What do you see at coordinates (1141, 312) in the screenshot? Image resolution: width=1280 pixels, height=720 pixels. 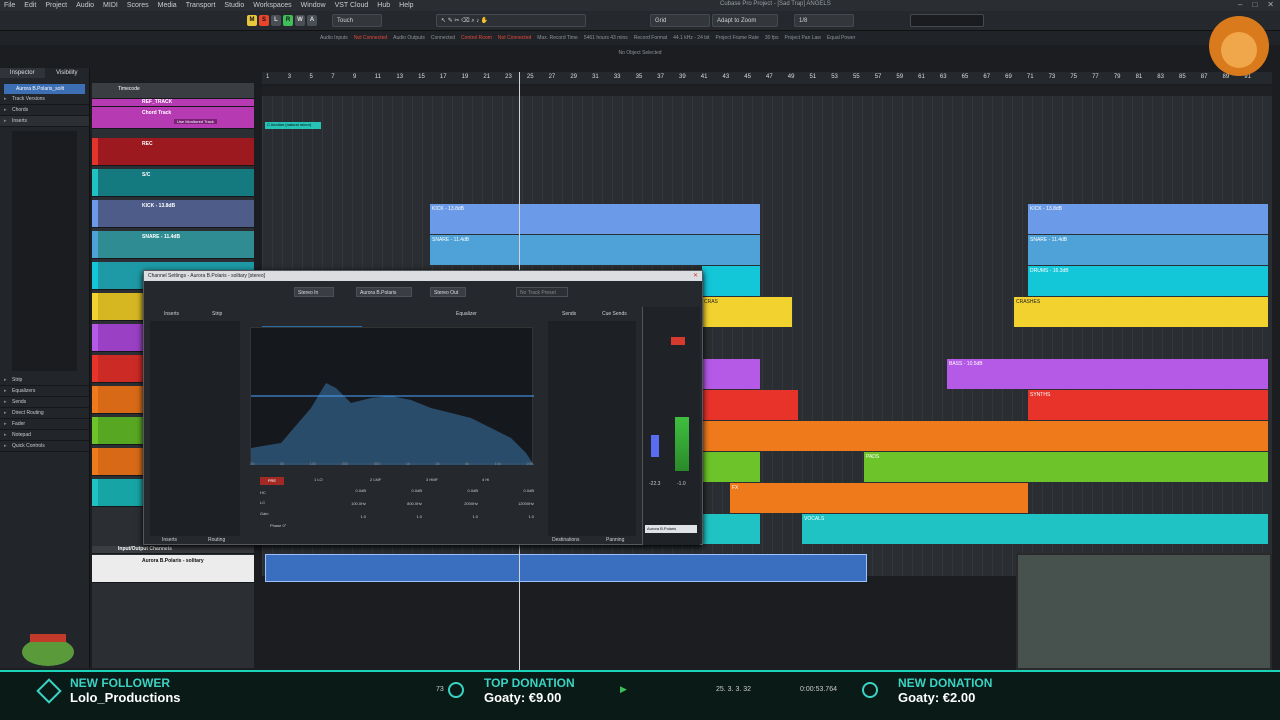 I see `clip-crashes: CRASHES` at bounding box center [1141, 312].